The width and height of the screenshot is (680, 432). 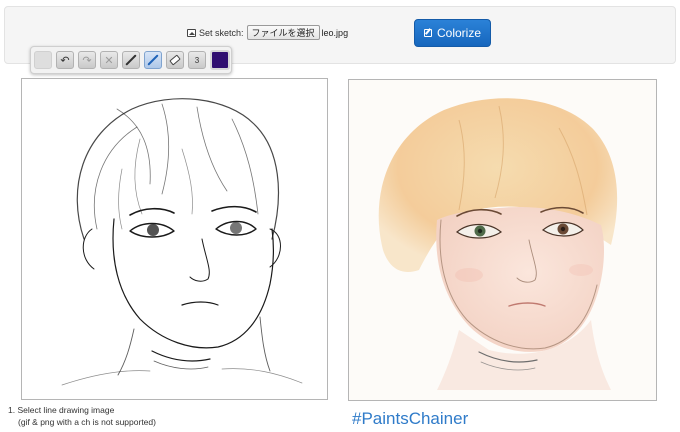 I want to click on clear-button: ✕, so click(x=109, y=60).